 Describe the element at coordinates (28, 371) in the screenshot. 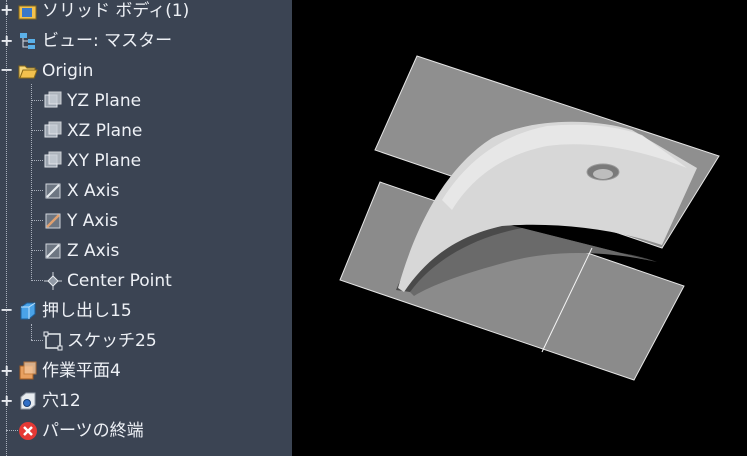

I see `work-plane-icon` at that location.